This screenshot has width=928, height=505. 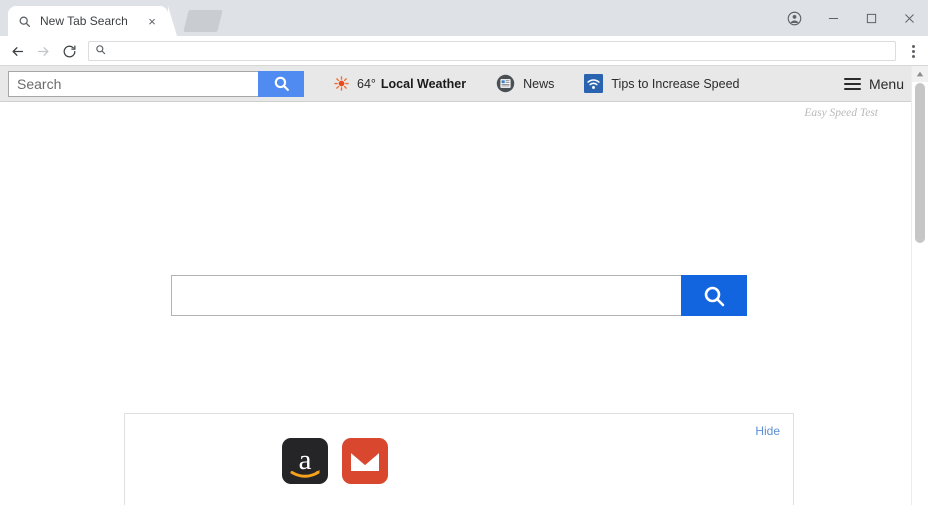 What do you see at coordinates (69, 51) in the screenshot?
I see `reload-icon` at bounding box center [69, 51].